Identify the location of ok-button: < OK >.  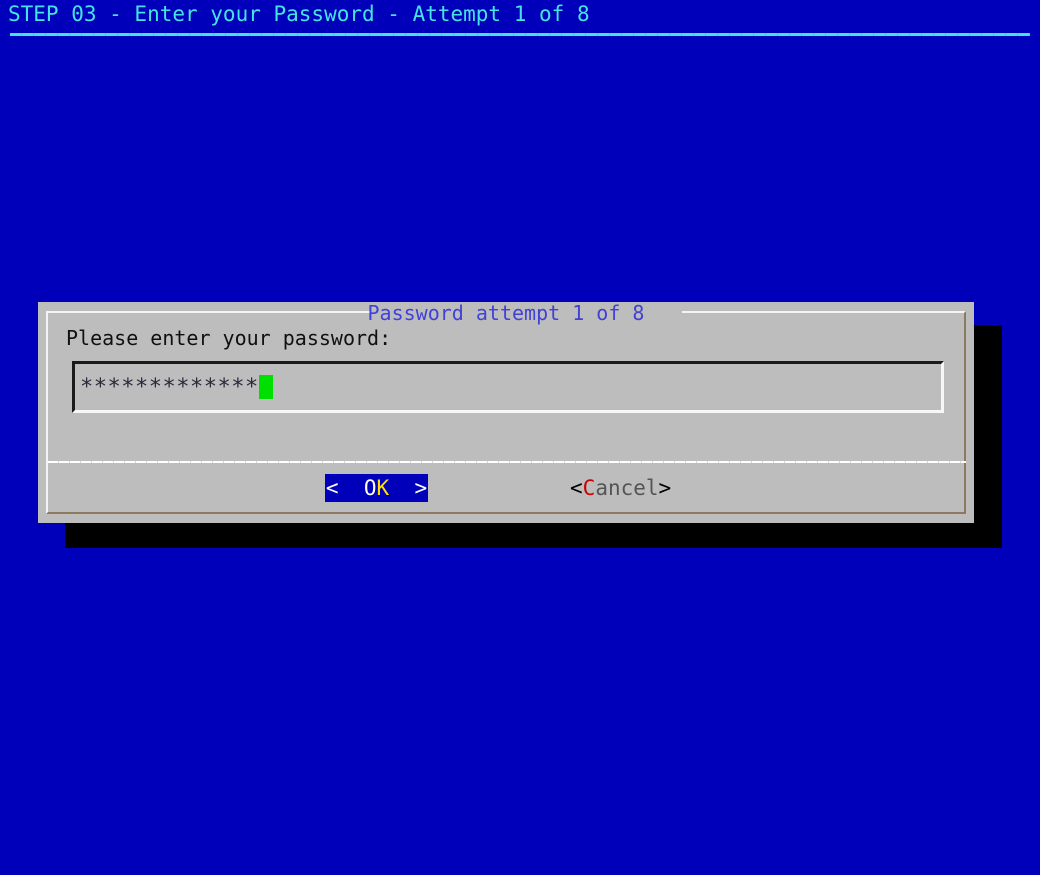
(376, 488).